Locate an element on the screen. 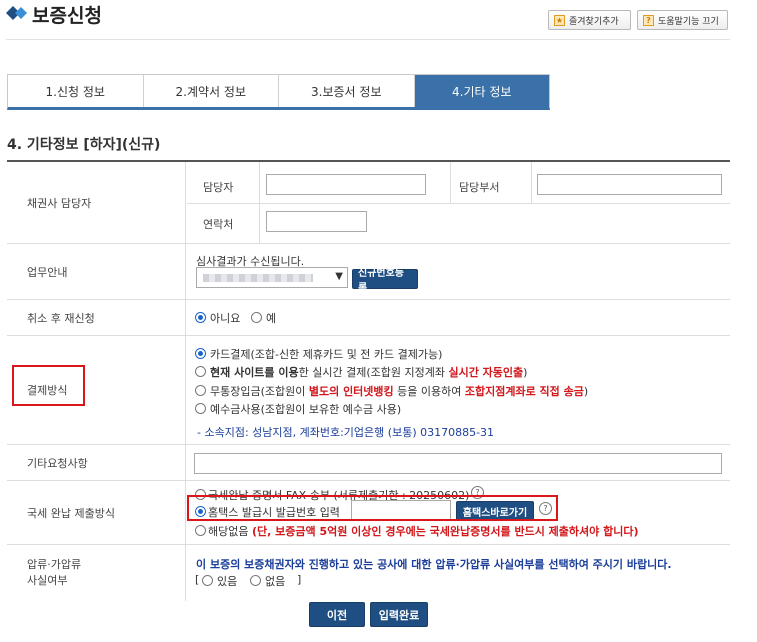  contact-label: 연락처 is located at coordinates (218, 224).